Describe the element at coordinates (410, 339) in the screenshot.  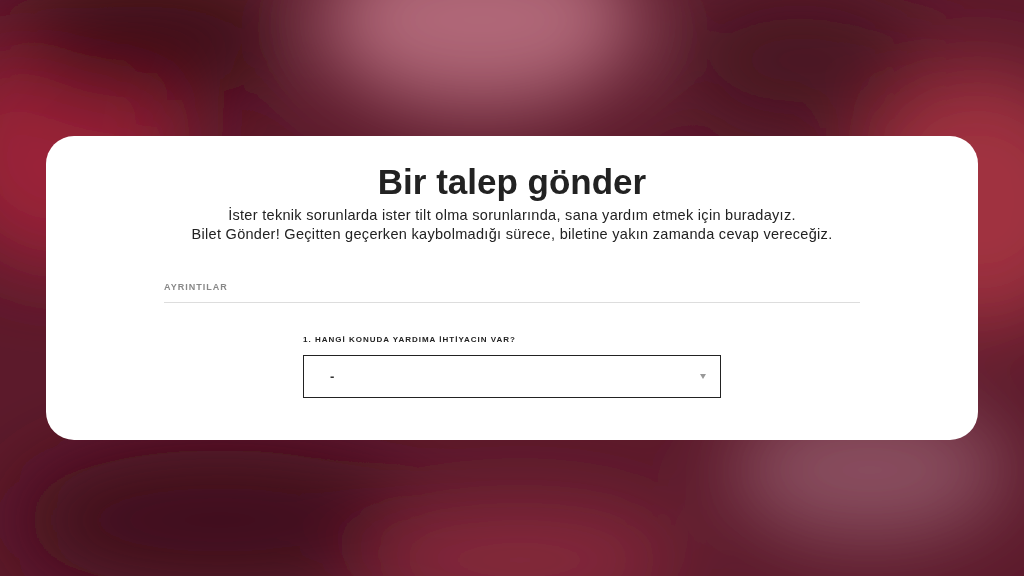
I see `question-label: 1. HANGİ KONUDA YARDIMA İHTİYACIN VAR?` at that location.